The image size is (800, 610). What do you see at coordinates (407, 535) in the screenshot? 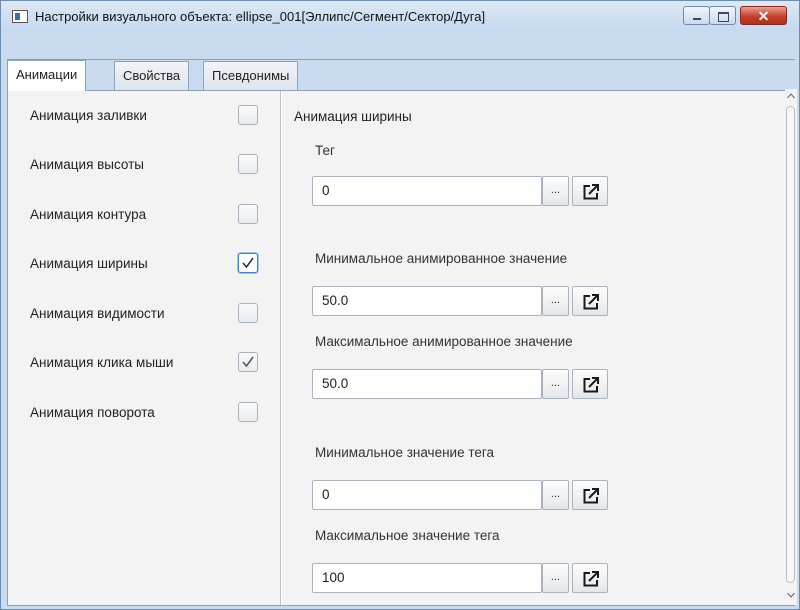
I see `field-label: Максимальное значение тега` at bounding box center [407, 535].